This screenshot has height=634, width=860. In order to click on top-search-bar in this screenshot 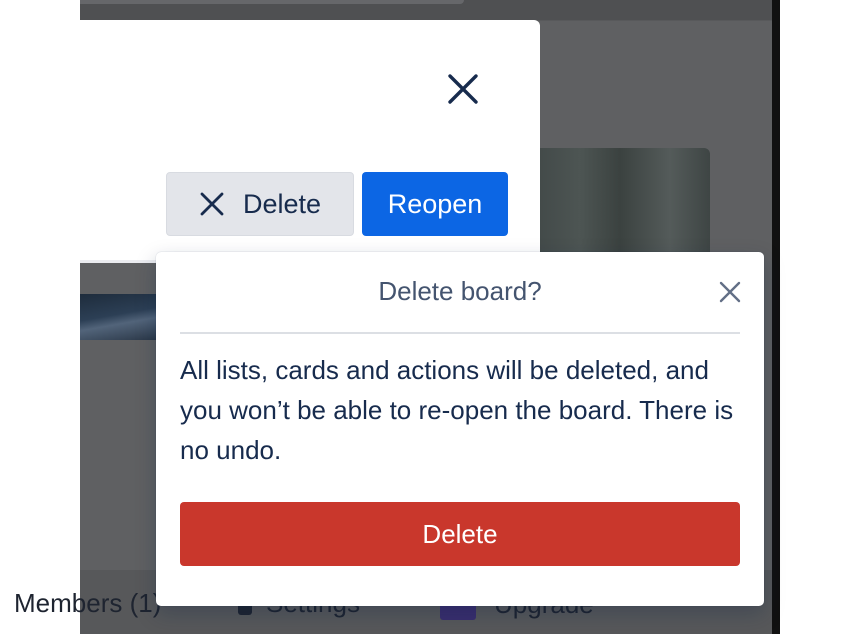, I will do `click(272, 2)`.